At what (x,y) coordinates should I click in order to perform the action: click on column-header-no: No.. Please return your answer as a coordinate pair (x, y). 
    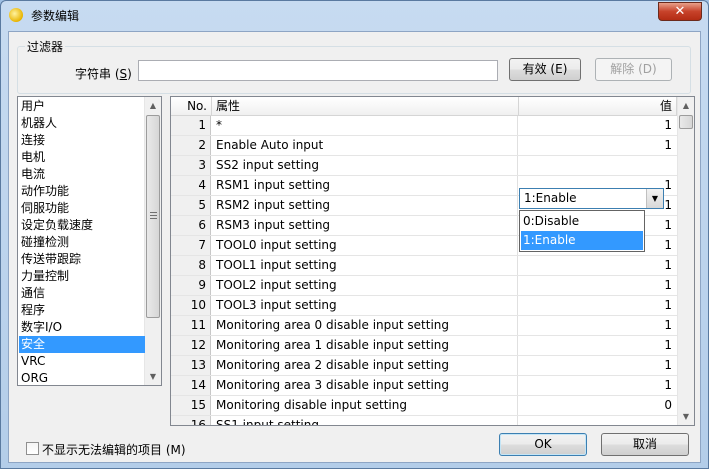
    Looking at the image, I should click on (191, 106).